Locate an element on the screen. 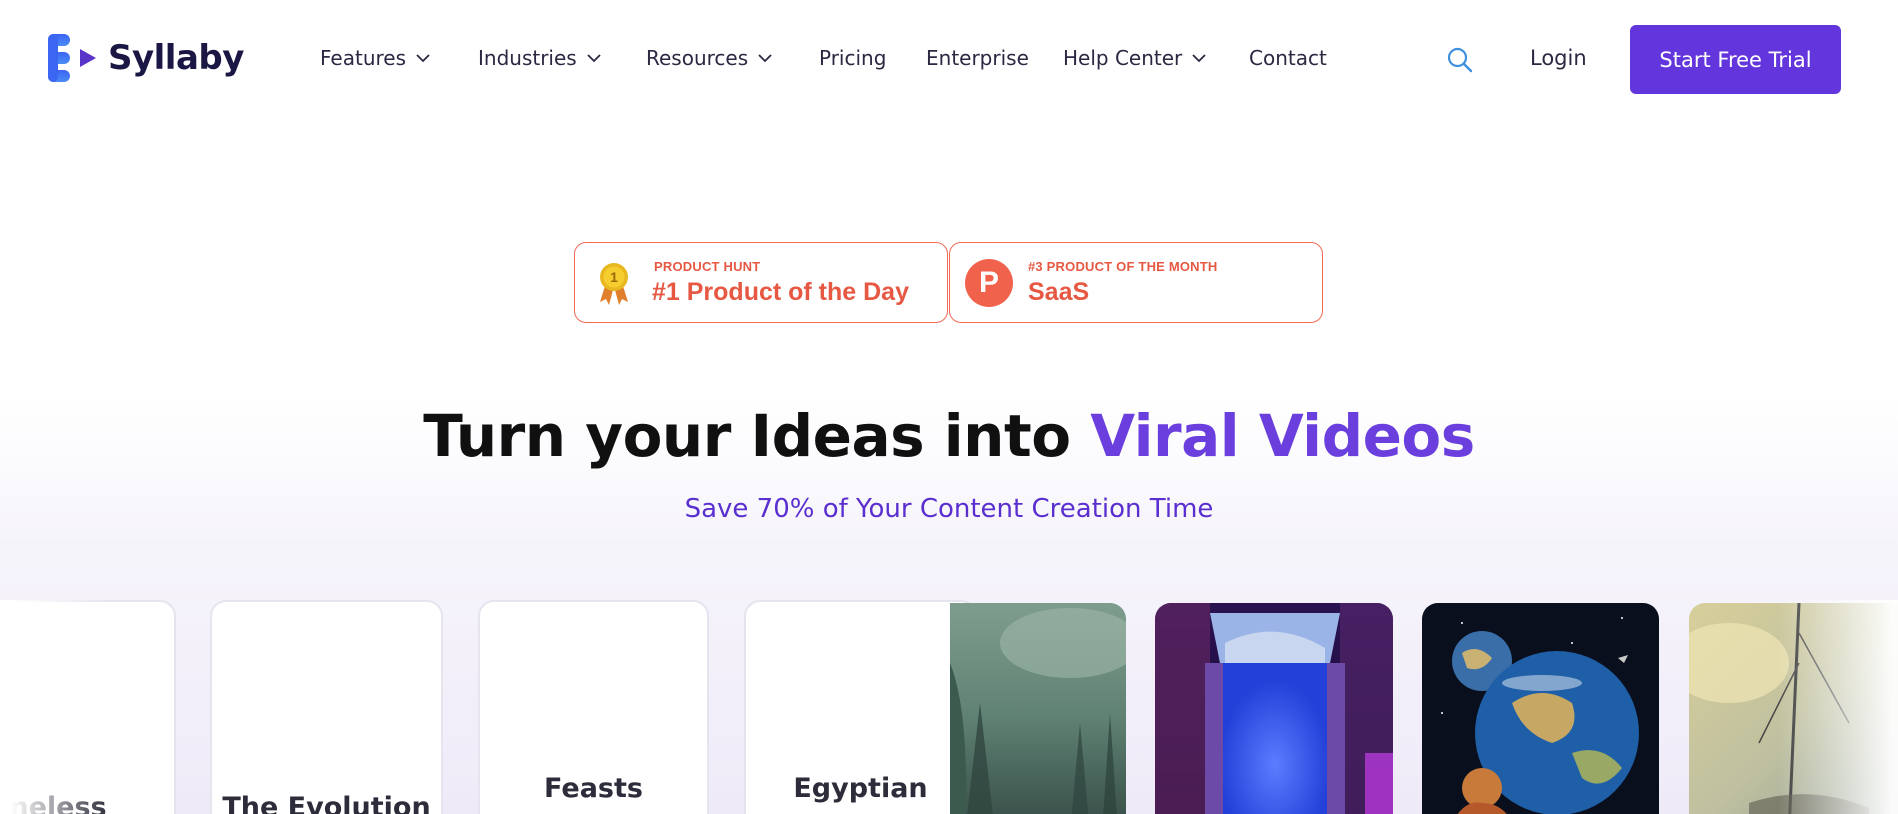 The height and width of the screenshot is (814, 1898). nav-item-resources: Resources is located at coordinates (709, 58).